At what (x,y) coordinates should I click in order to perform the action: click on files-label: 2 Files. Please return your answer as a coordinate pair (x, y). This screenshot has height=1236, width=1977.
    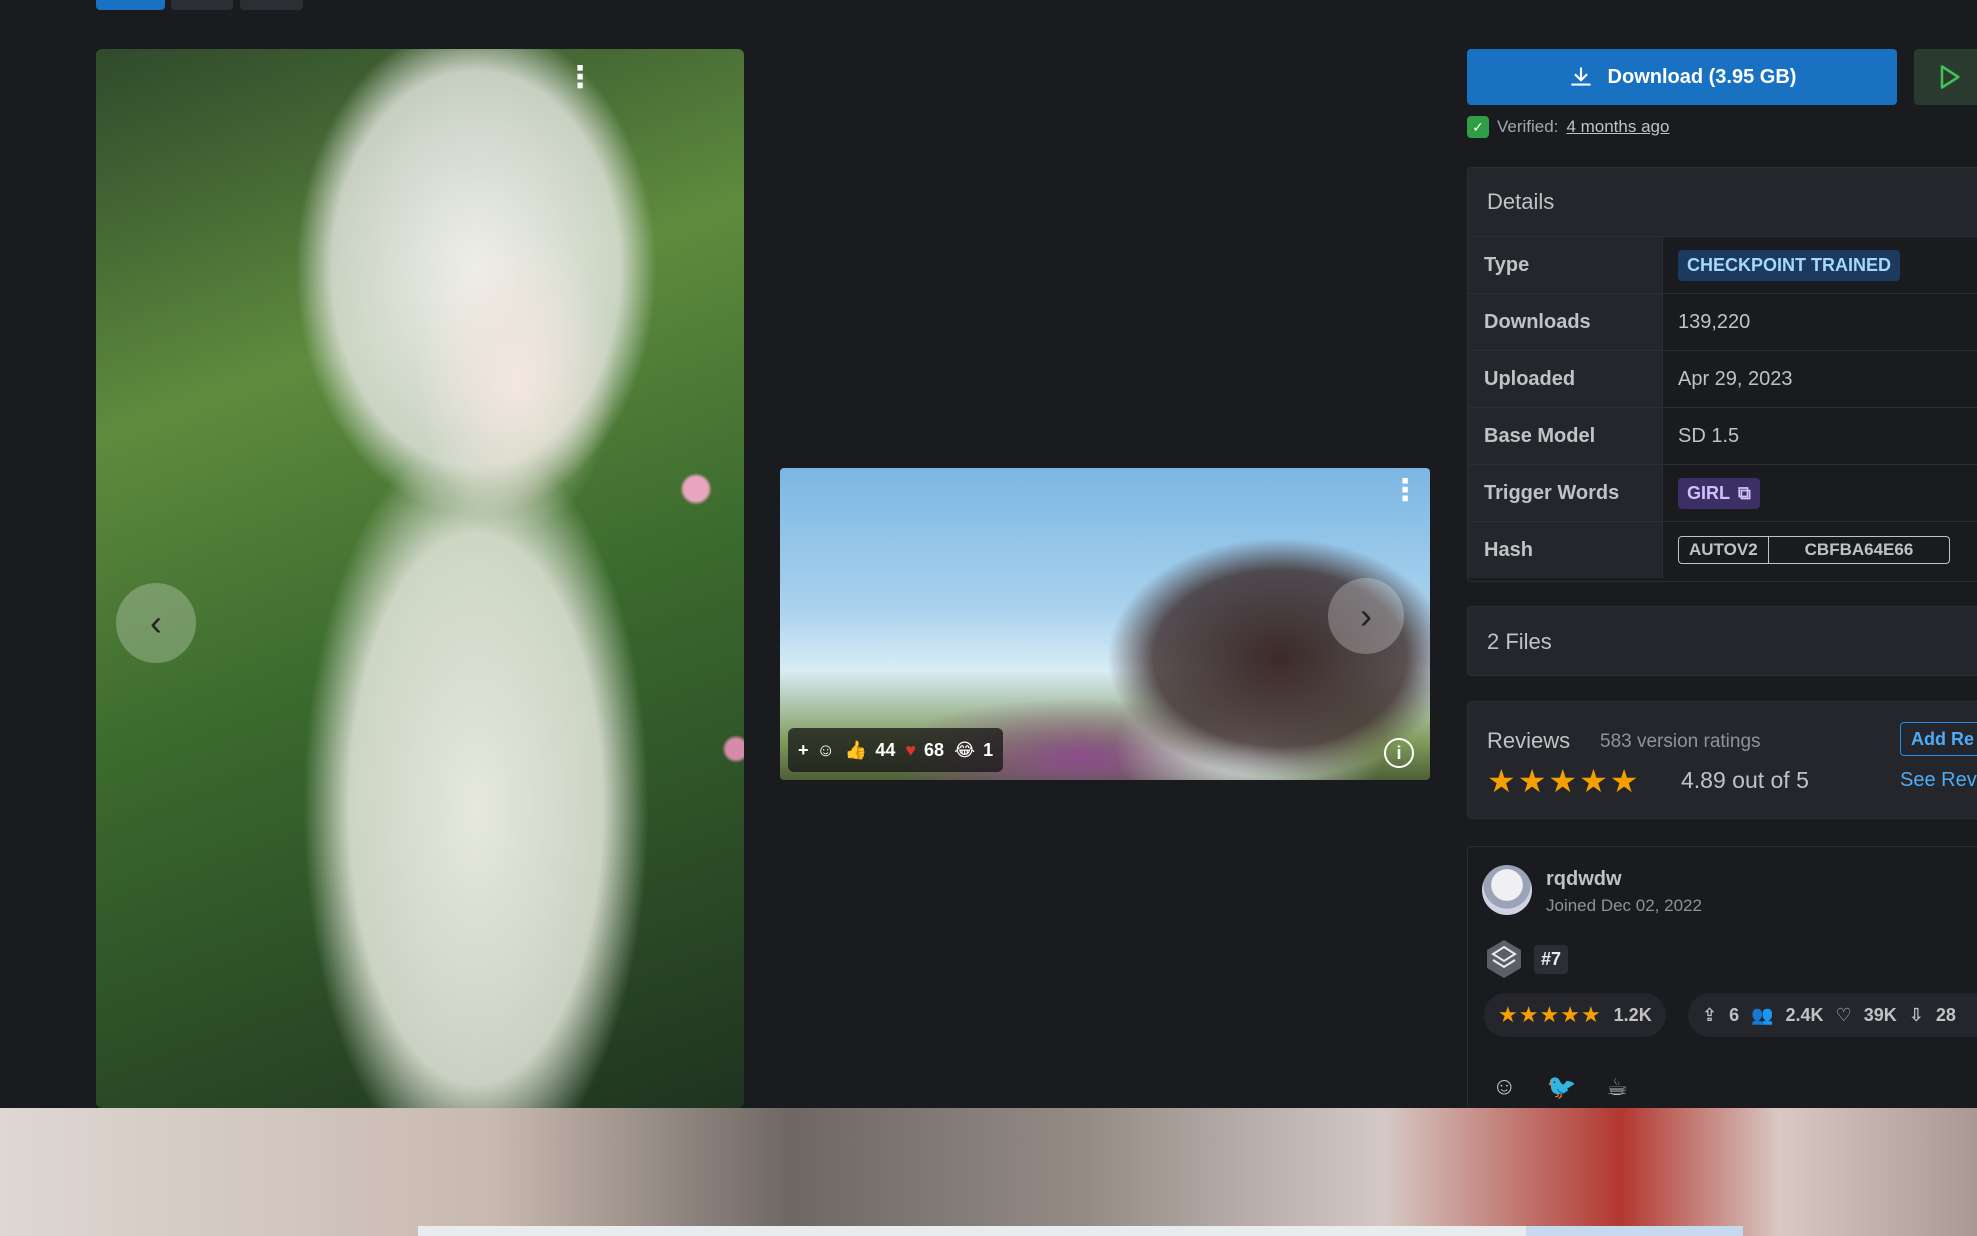
    Looking at the image, I should click on (1519, 641).